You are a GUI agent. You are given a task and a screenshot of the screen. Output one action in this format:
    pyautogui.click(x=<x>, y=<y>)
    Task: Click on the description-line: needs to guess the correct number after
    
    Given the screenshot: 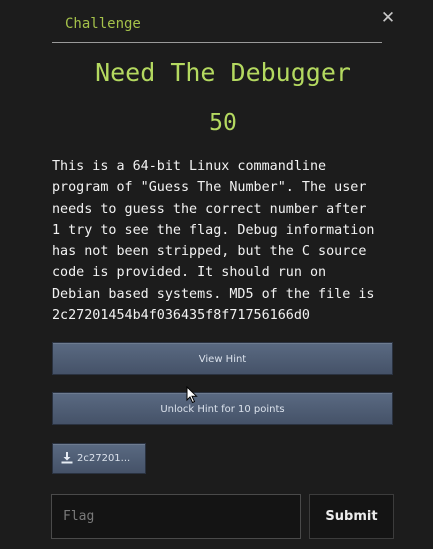 What is the action you would take?
    pyautogui.click(x=209, y=209)
    